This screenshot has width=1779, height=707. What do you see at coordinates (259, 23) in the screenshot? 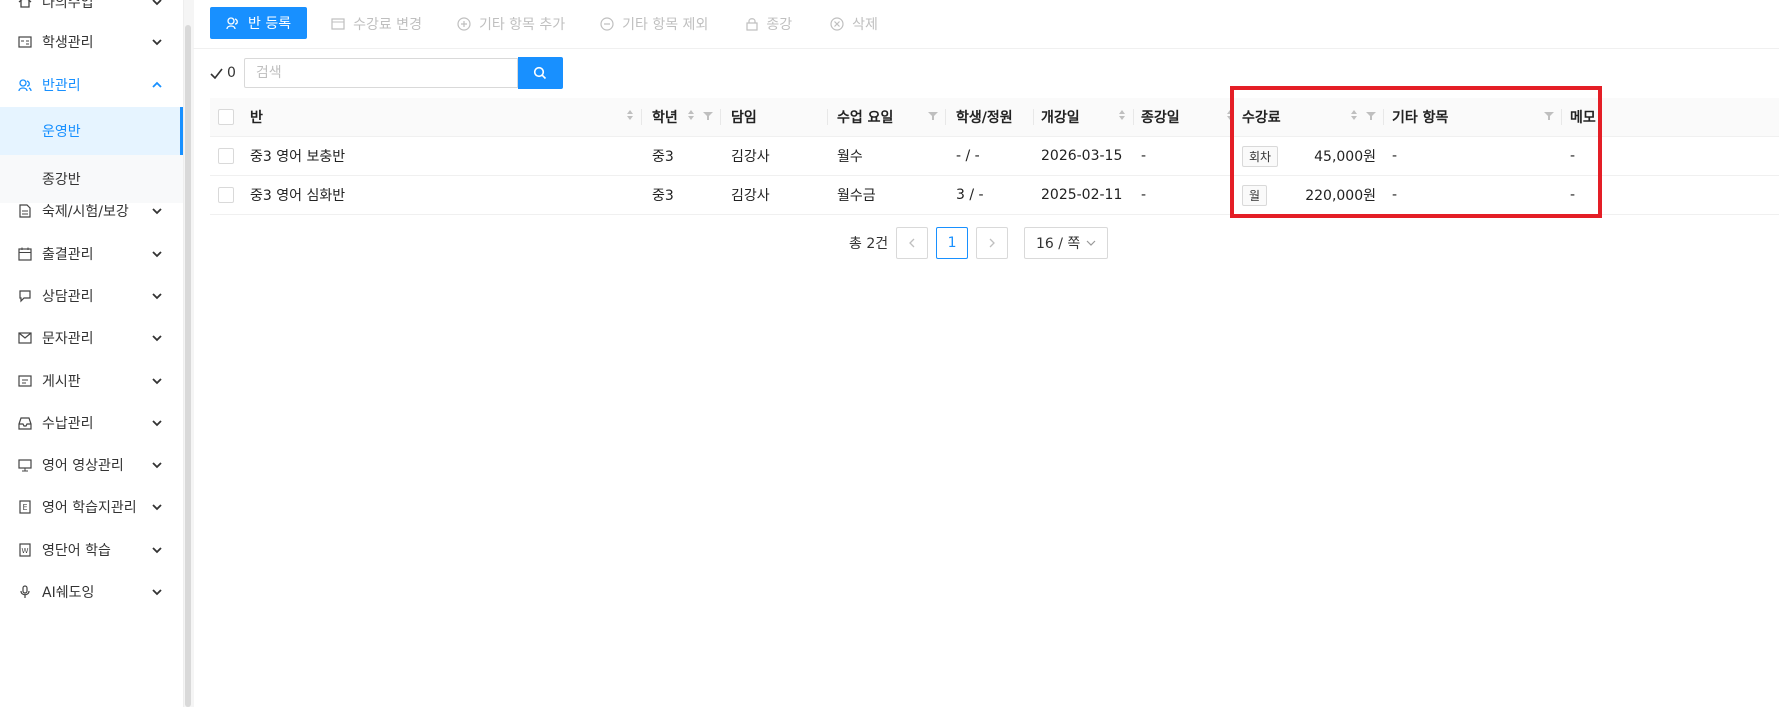
I see `register-class-button: 반 등록` at bounding box center [259, 23].